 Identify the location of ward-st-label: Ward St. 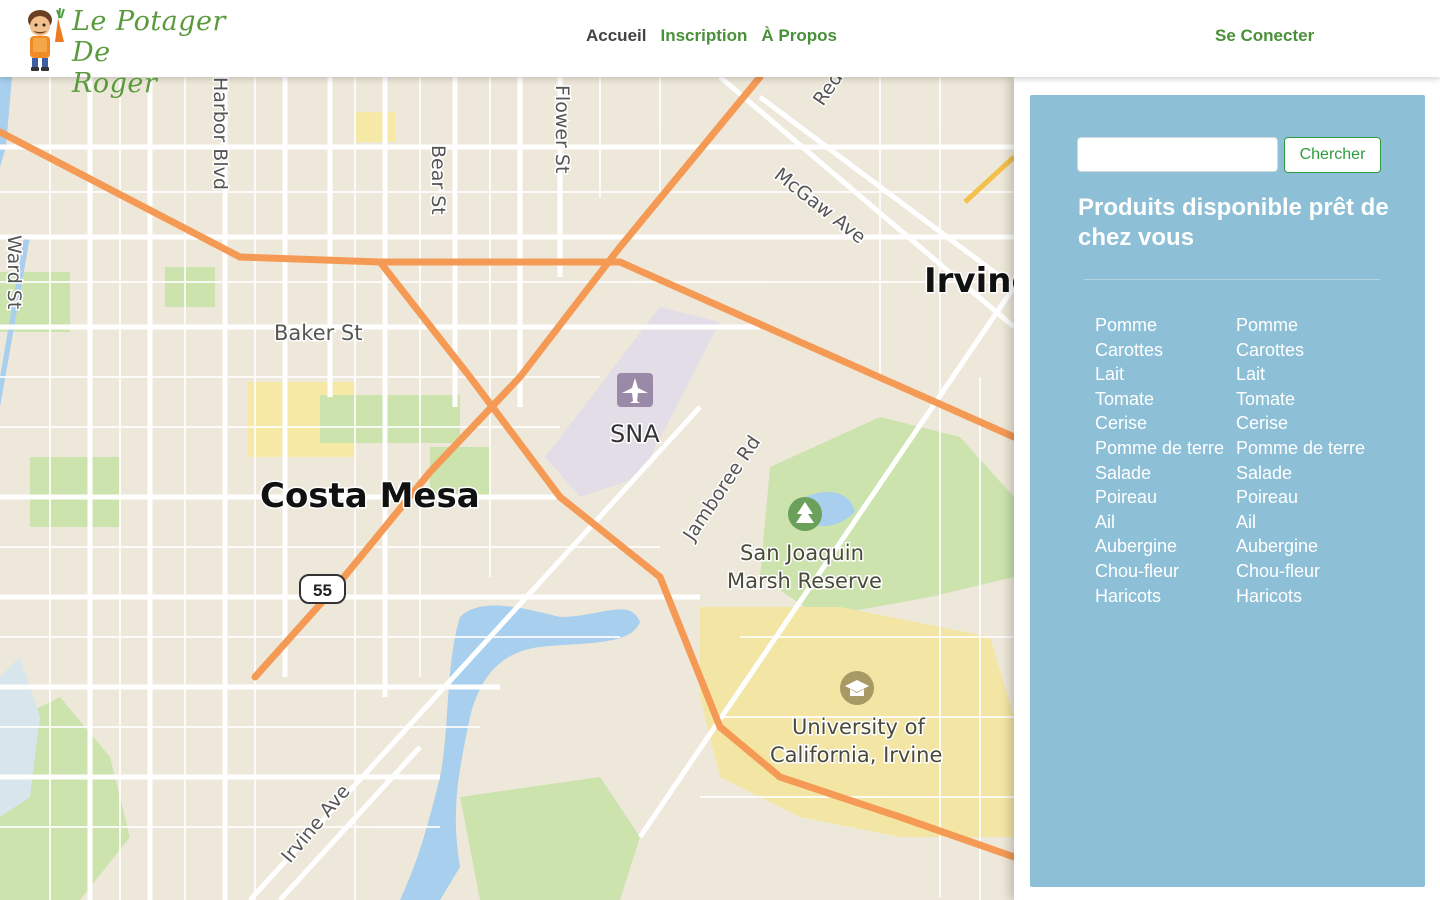
(14, 272).